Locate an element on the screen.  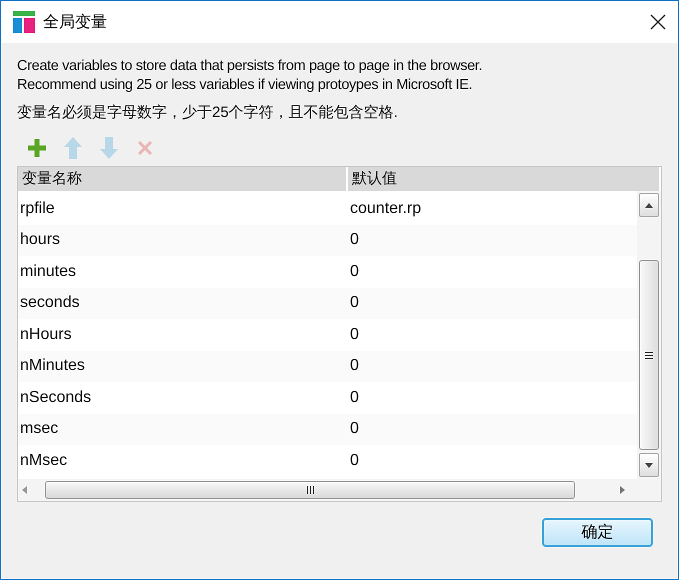
table-cell-text: nHours is located at coordinates (45, 335).